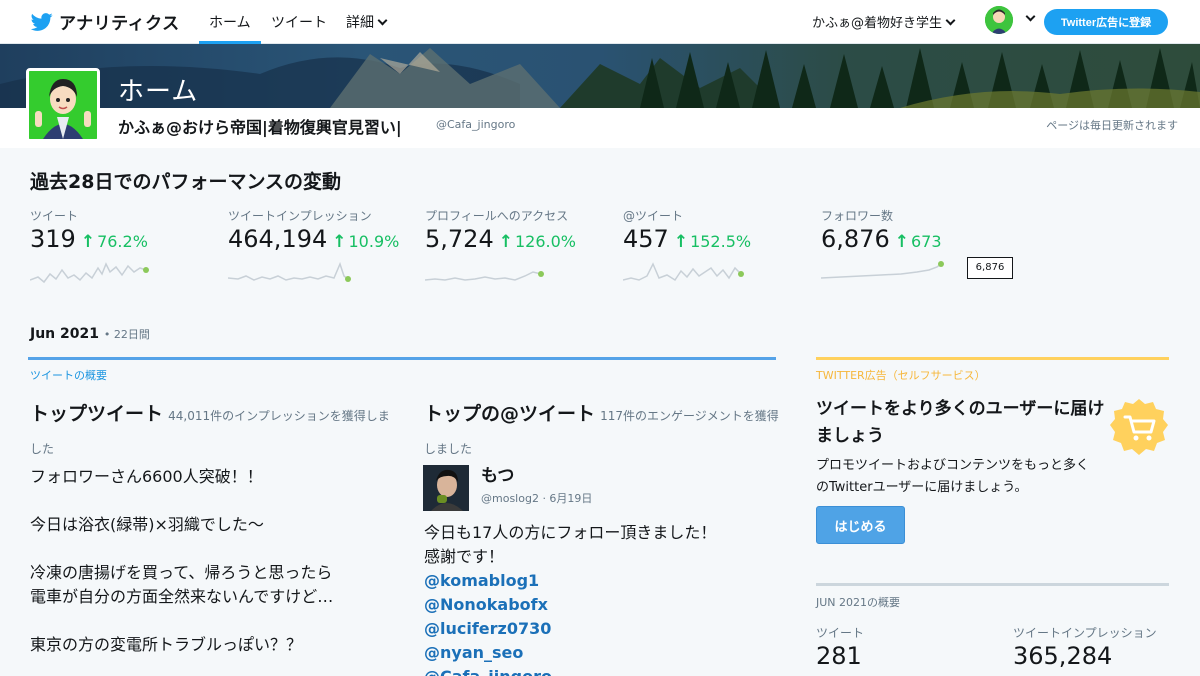 The height and width of the screenshot is (676, 1200). What do you see at coordinates (210, 431) in the screenshot?
I see `top-tweet-heading: トップツイート 44,011件のインプレッションを獲得しました` at bounding box center [210, 431].